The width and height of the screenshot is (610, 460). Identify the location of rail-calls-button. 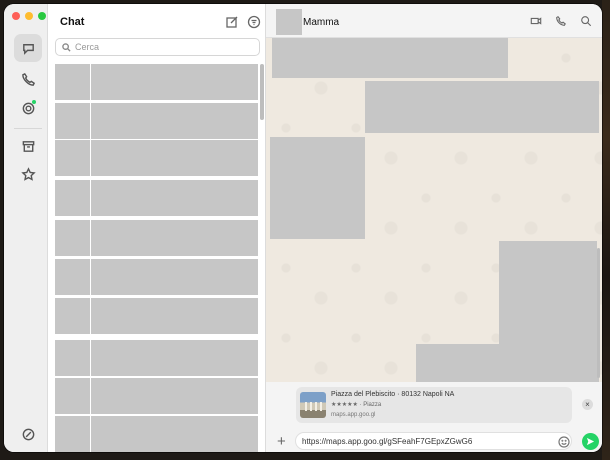
(28, 79).